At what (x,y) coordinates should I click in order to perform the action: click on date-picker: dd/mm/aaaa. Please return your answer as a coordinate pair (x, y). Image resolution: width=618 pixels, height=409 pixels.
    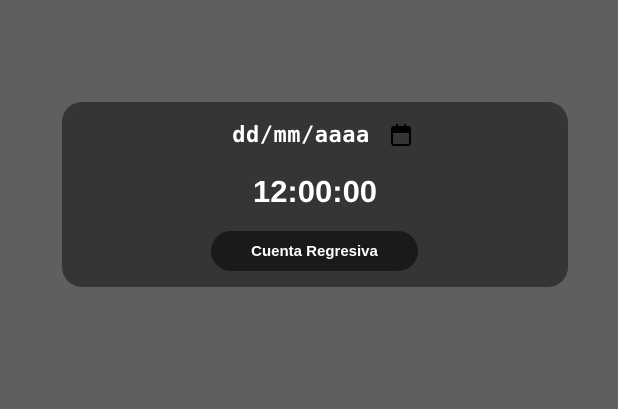
    Looking at the image, I should click on (315, 135).